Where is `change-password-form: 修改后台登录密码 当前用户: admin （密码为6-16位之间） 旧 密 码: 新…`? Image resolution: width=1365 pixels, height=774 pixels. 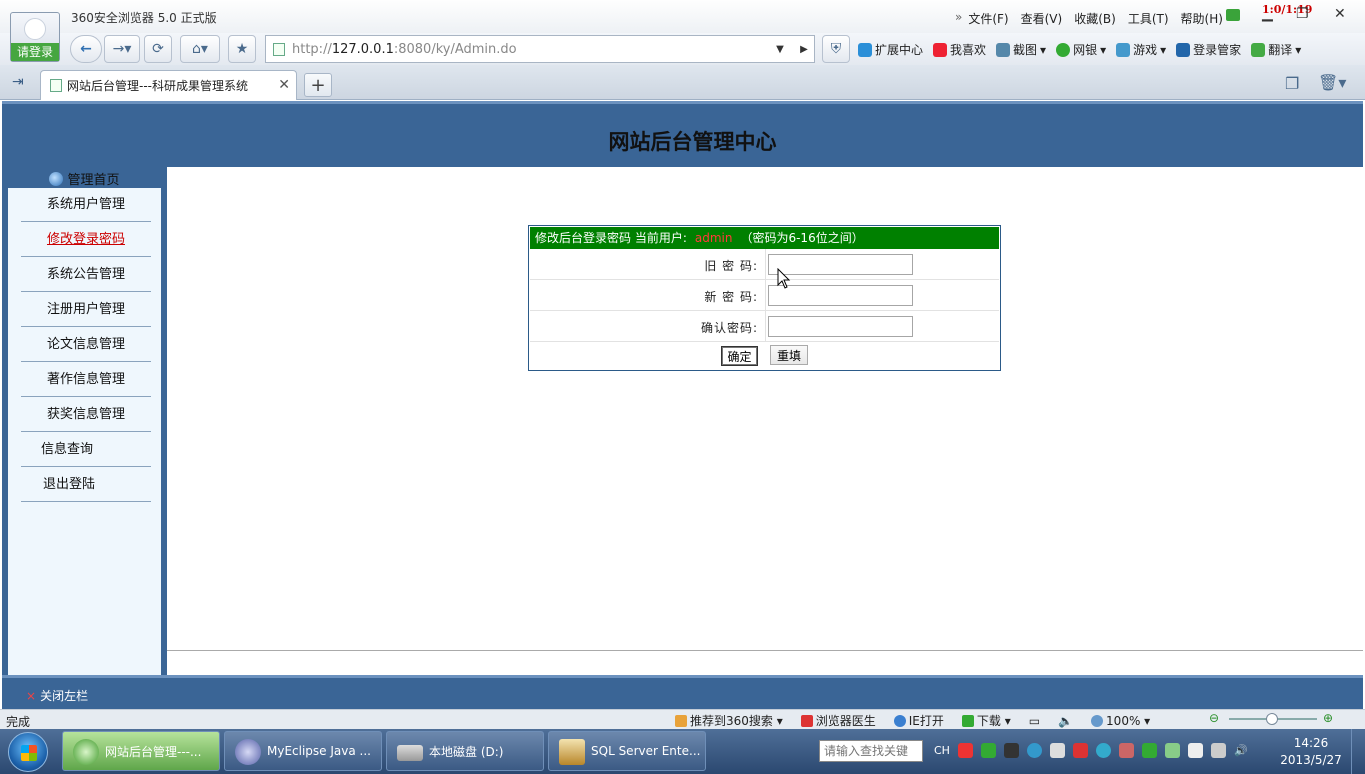
change-password-form: 修改后台登录密码 当前用户: admin （密码为6-16位之间） 旧 密 码: 新… is located at coordinates (764, 298).